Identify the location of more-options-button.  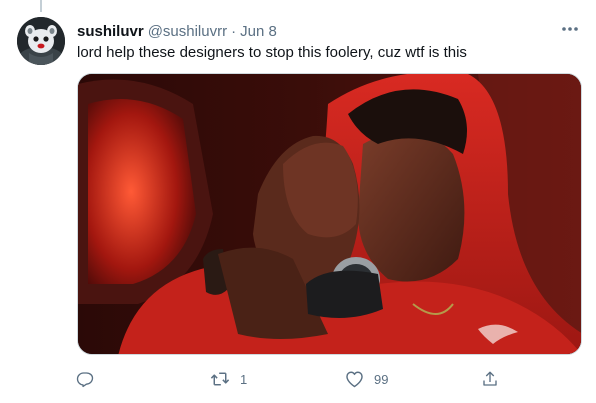
(570, 29).